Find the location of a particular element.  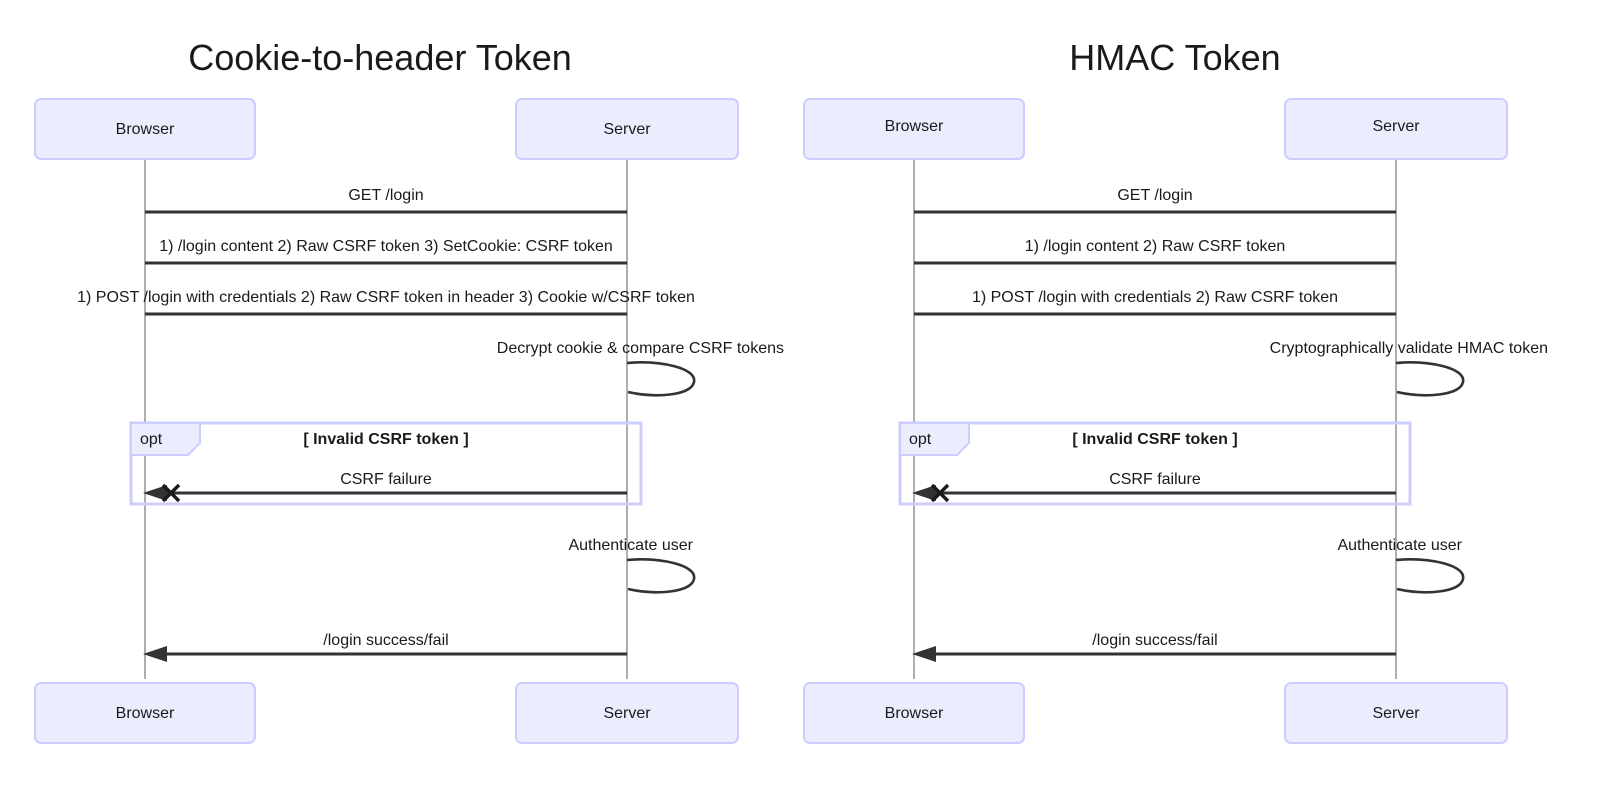

message-label: 1) /login content 2) Raw CSRF token is located at coordinates (1155, 246).